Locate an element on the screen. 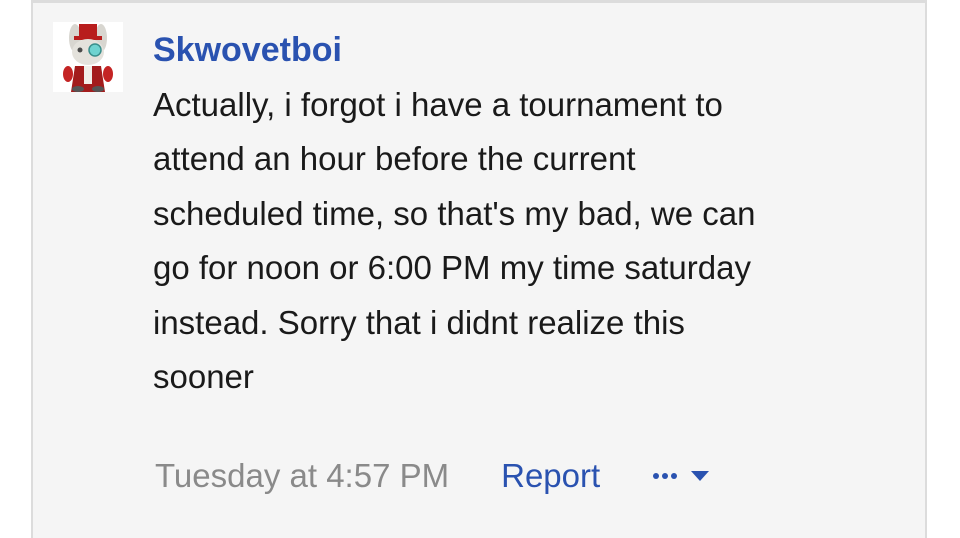 Image resolution: width=960 pixels, height=538 pixels. username-link: Skwovetboi is located at coordinates (247, 50).